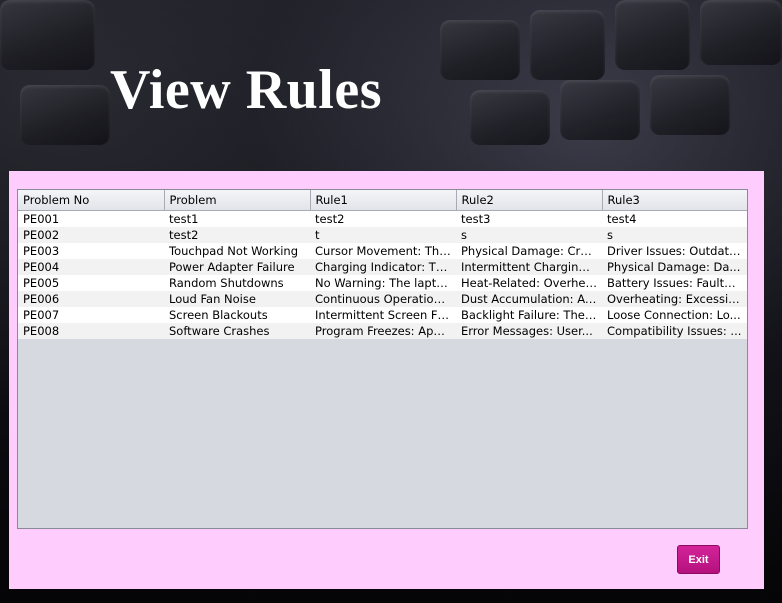  Describe the element at coordinates (698, 559) in the screenshot. I see `exit-button: Exit` at that location.